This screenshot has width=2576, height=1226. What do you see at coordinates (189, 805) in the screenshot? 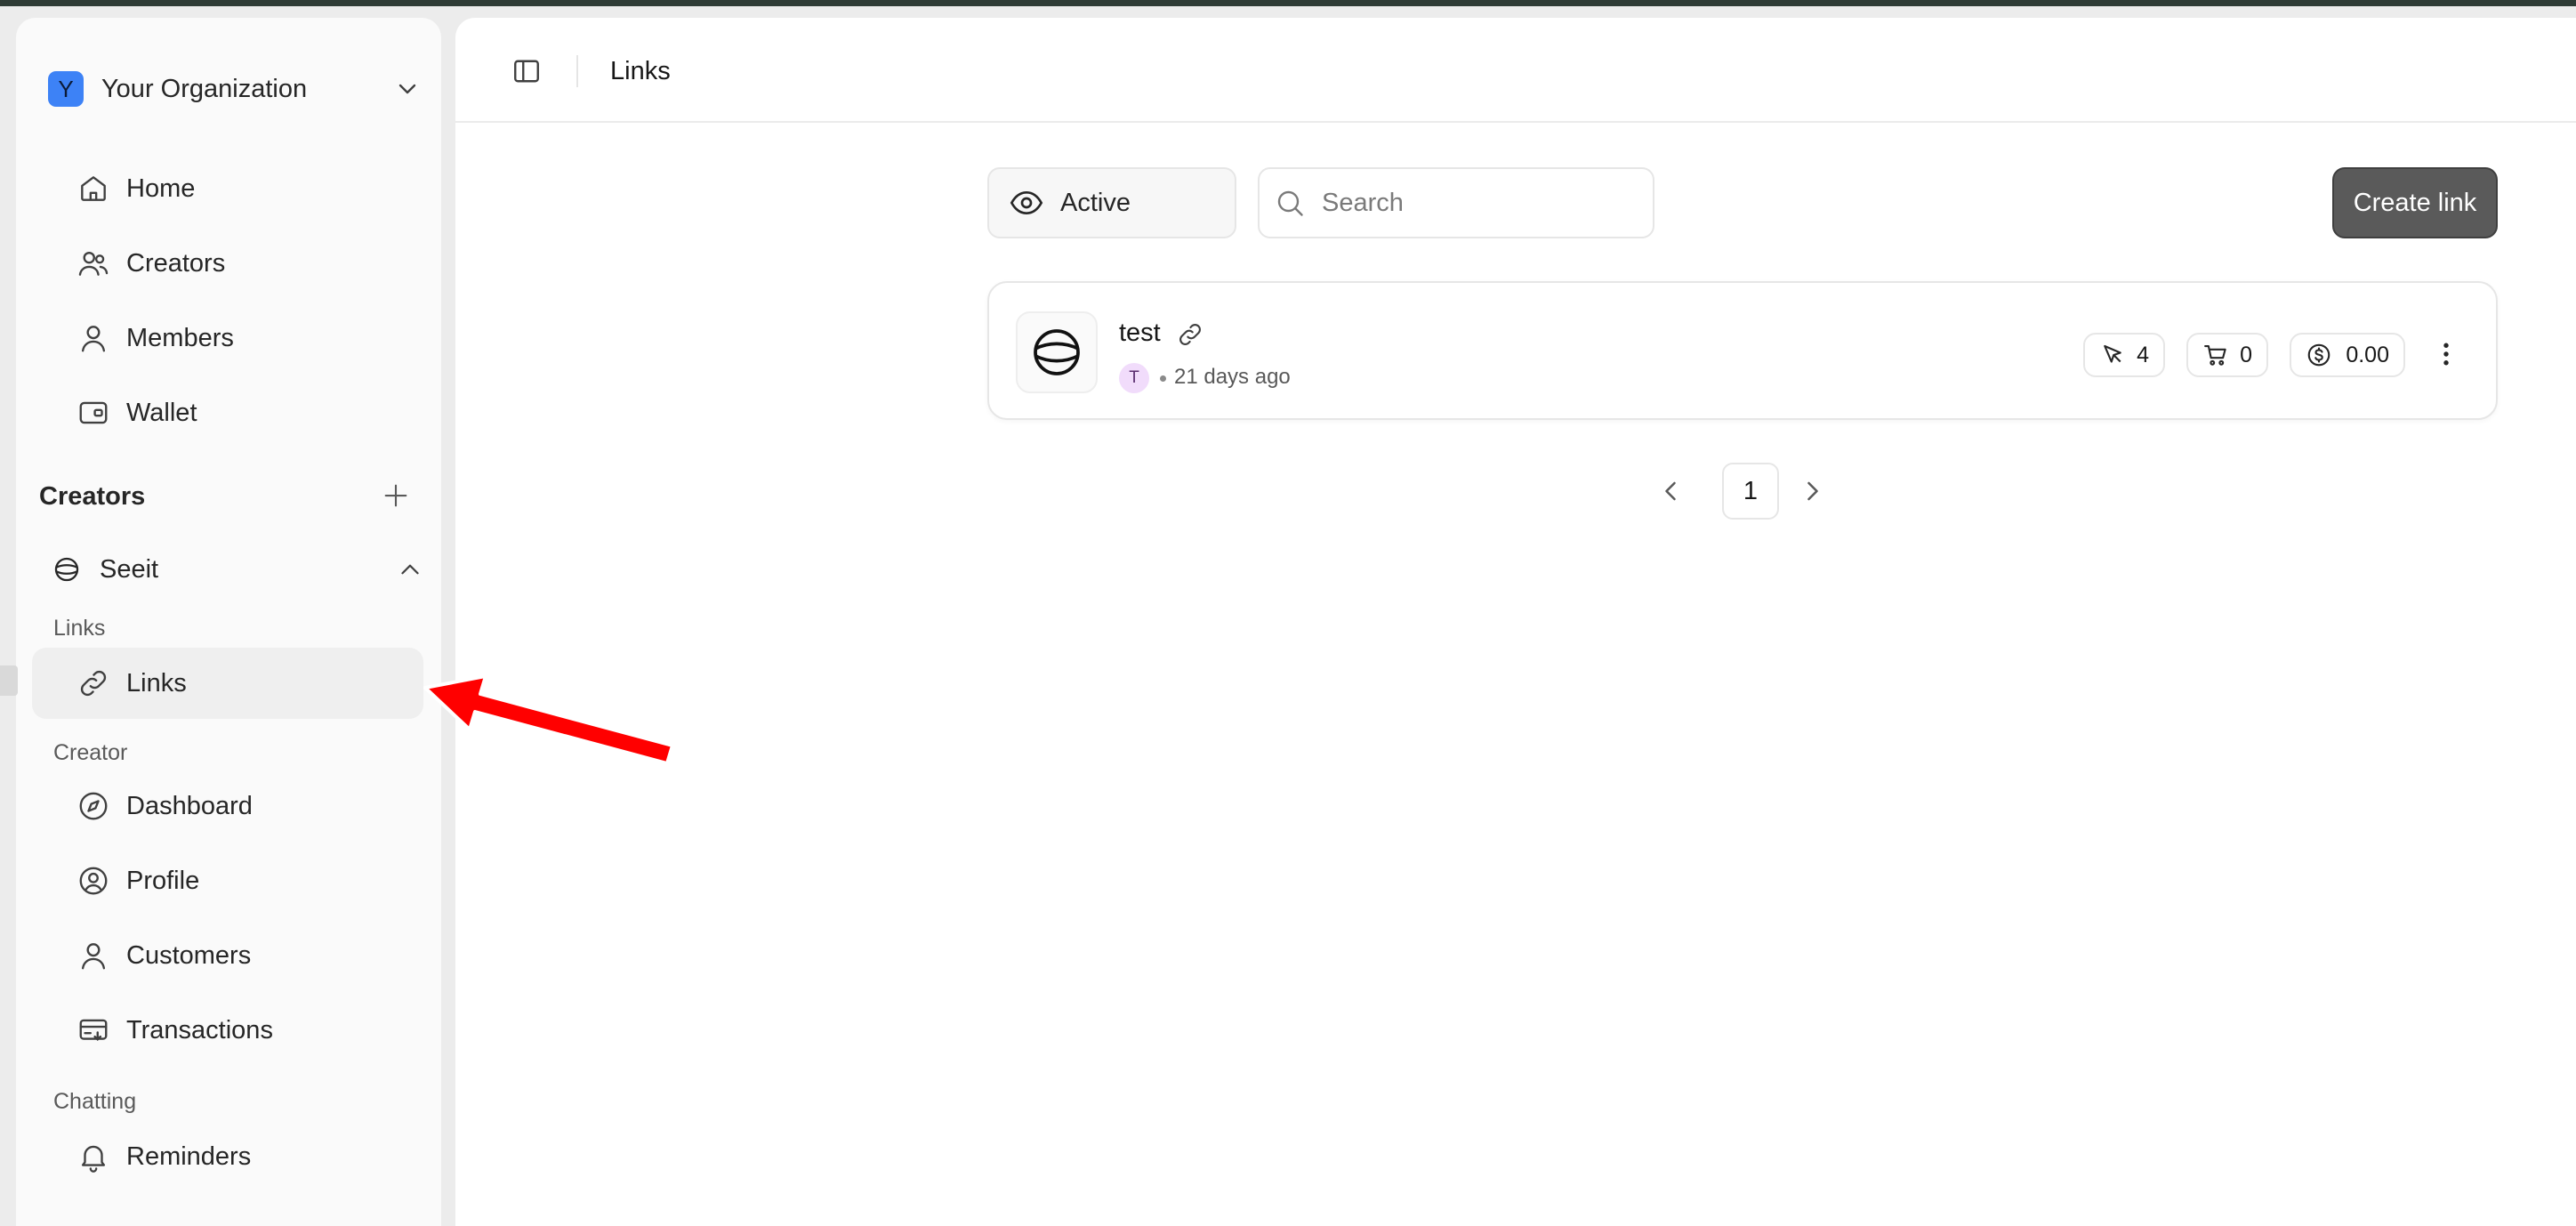
I see `sidebar-item-label: Dashboard` at bounding box center [189, 805].